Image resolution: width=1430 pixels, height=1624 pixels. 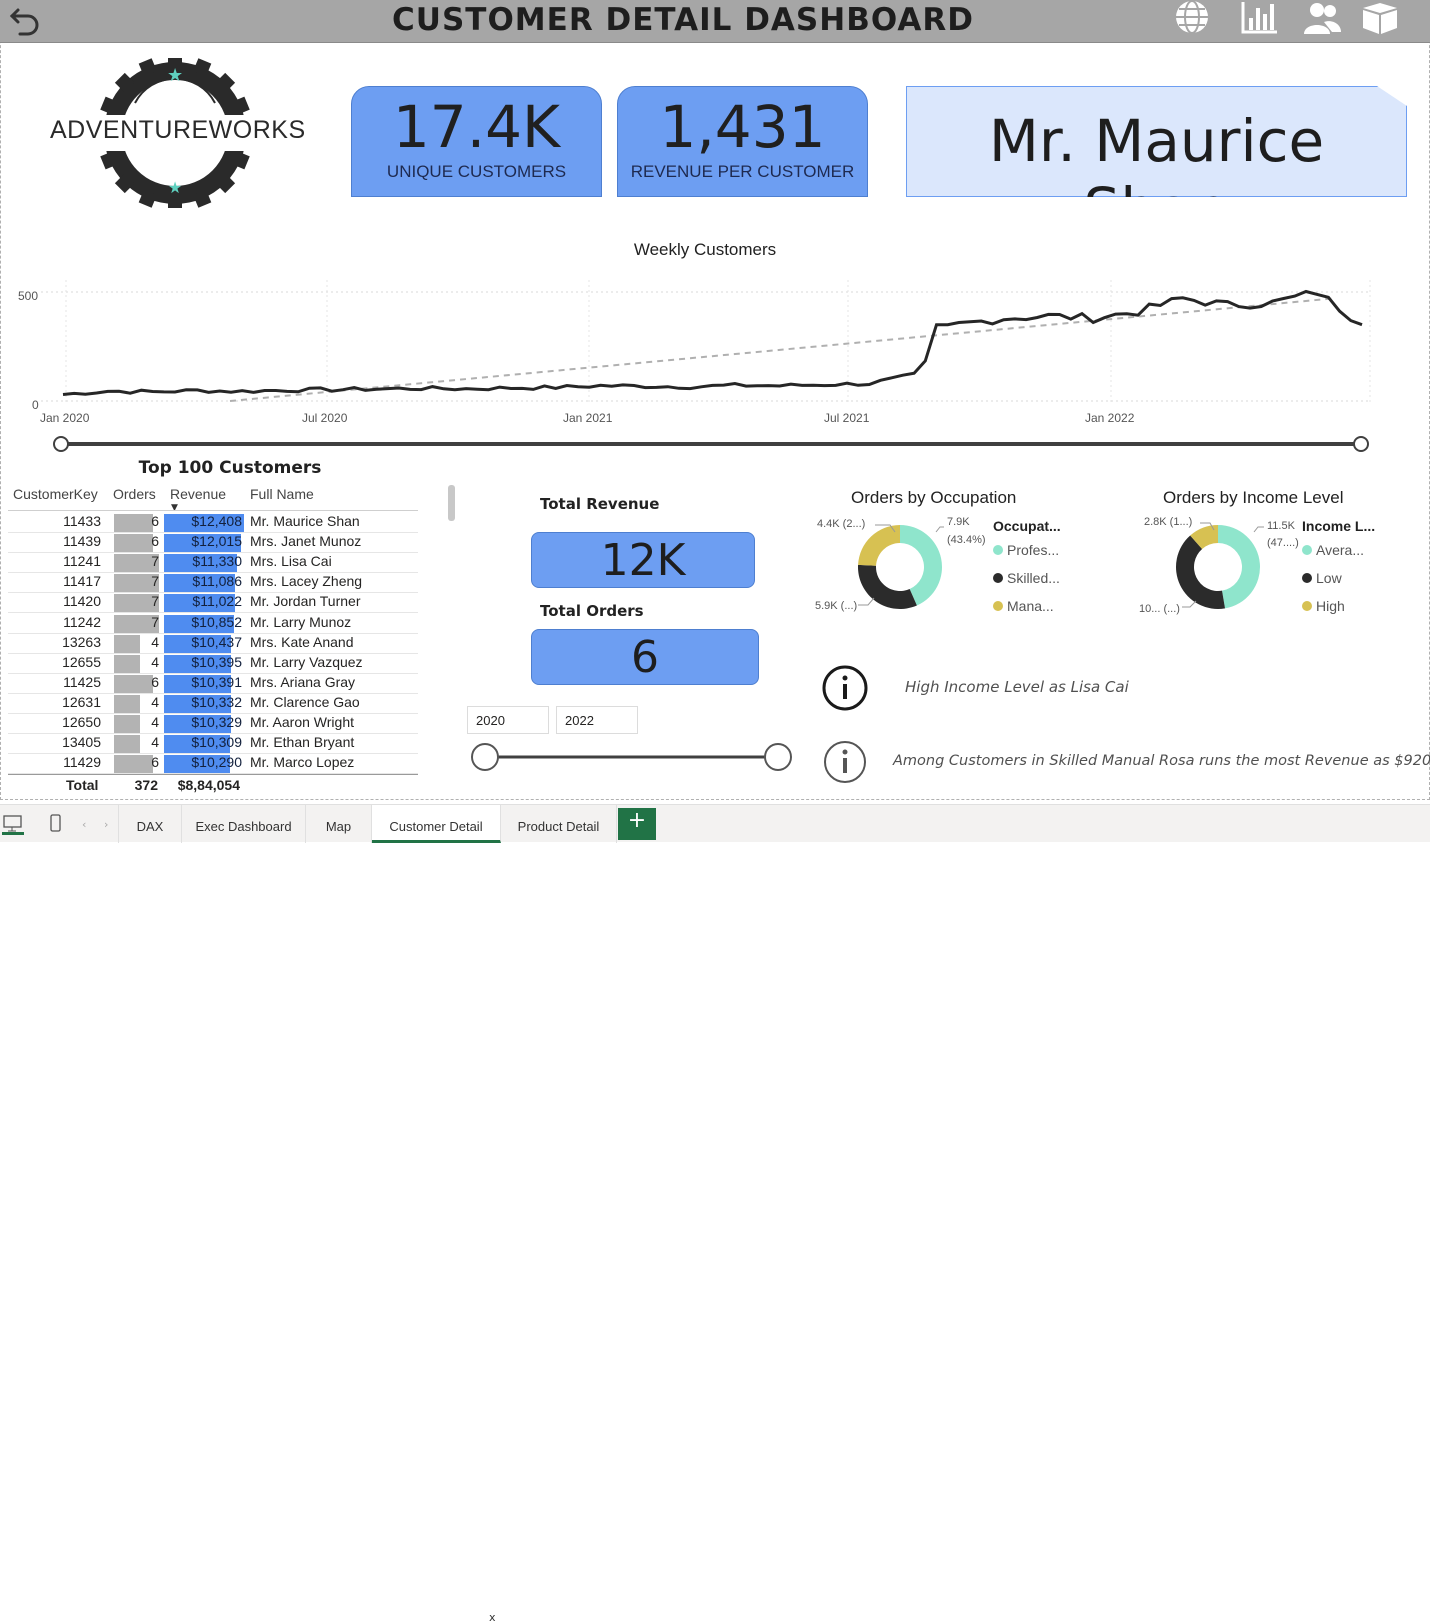 I want to click on customer-key-cell: 12631, so click(x=81, y=701).